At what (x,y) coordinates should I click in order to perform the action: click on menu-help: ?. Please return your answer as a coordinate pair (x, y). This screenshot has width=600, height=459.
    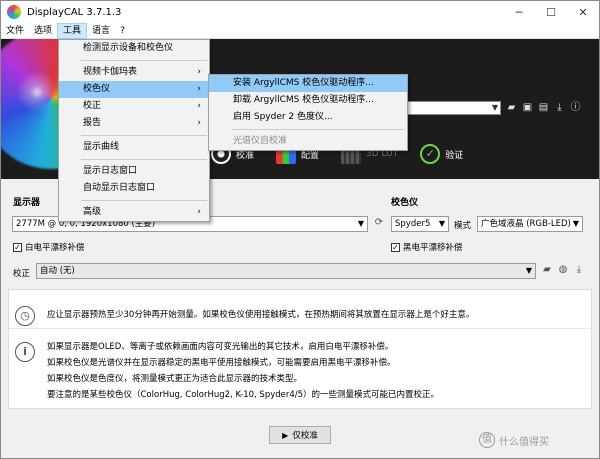
    Looking at the image, I should click on (122, 31).